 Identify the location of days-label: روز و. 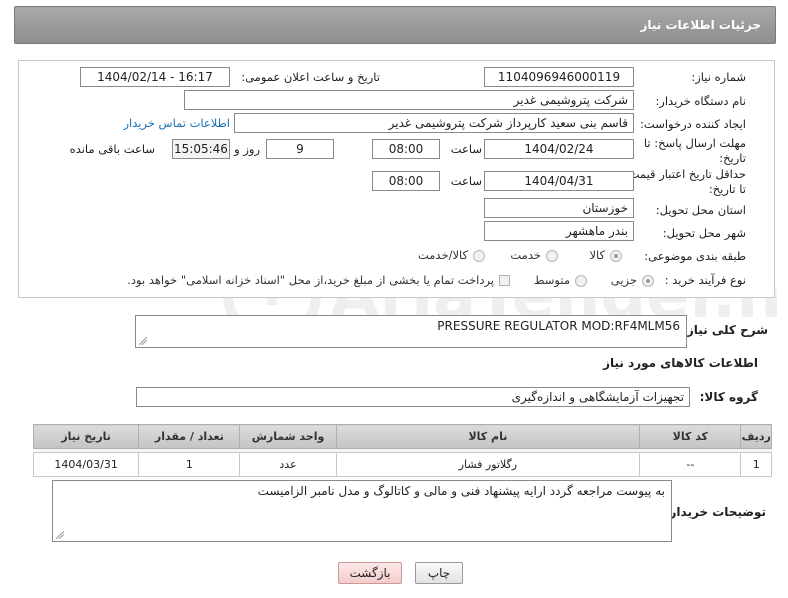
(247, 149).